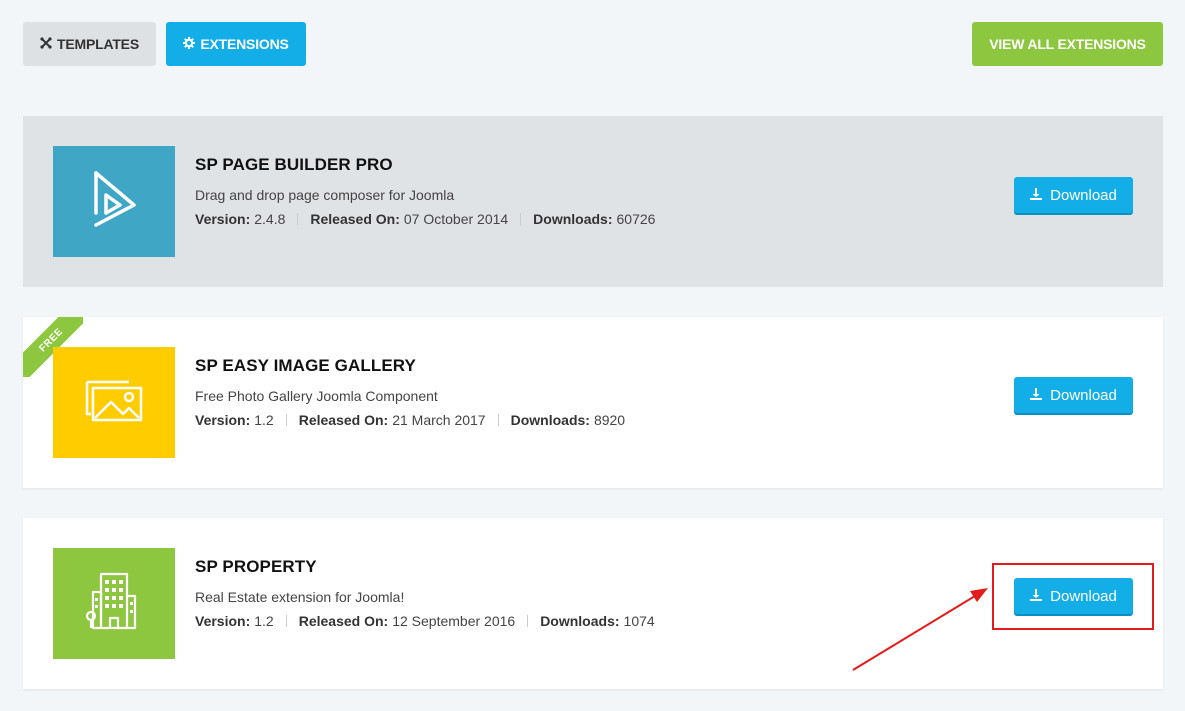 This screenshot has height=711, width=1185. I want to click on gallery-icon, so click(114, 402).